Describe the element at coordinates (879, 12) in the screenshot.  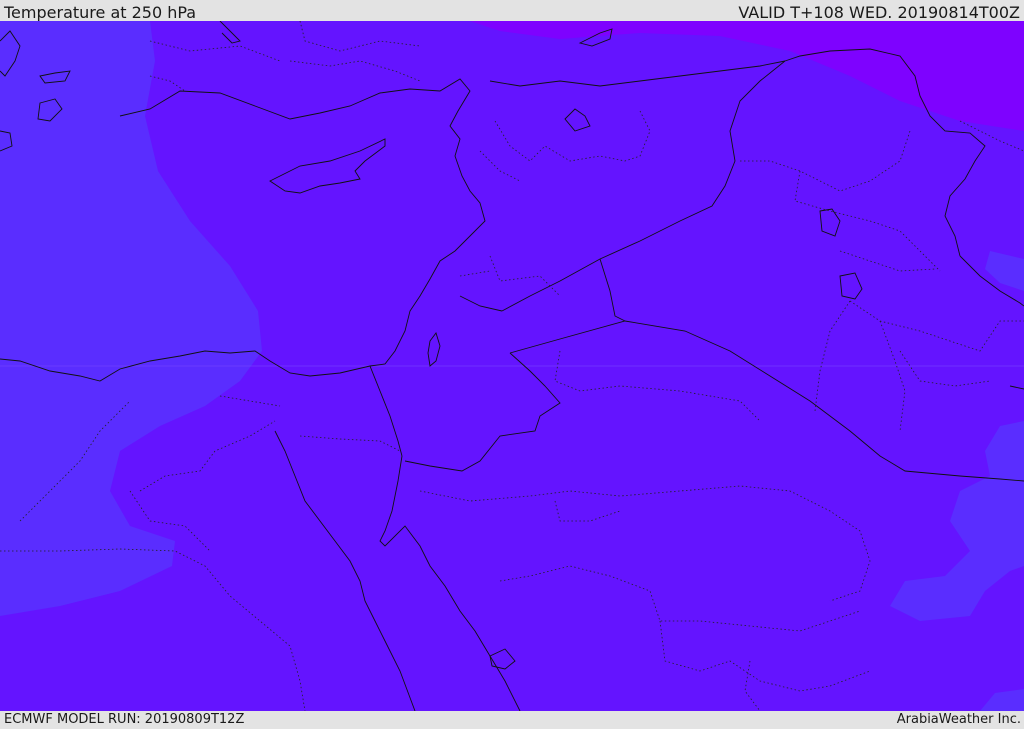
I see `valid-time-label: VALID T+108 WED. 20190814T00Z` at that location.